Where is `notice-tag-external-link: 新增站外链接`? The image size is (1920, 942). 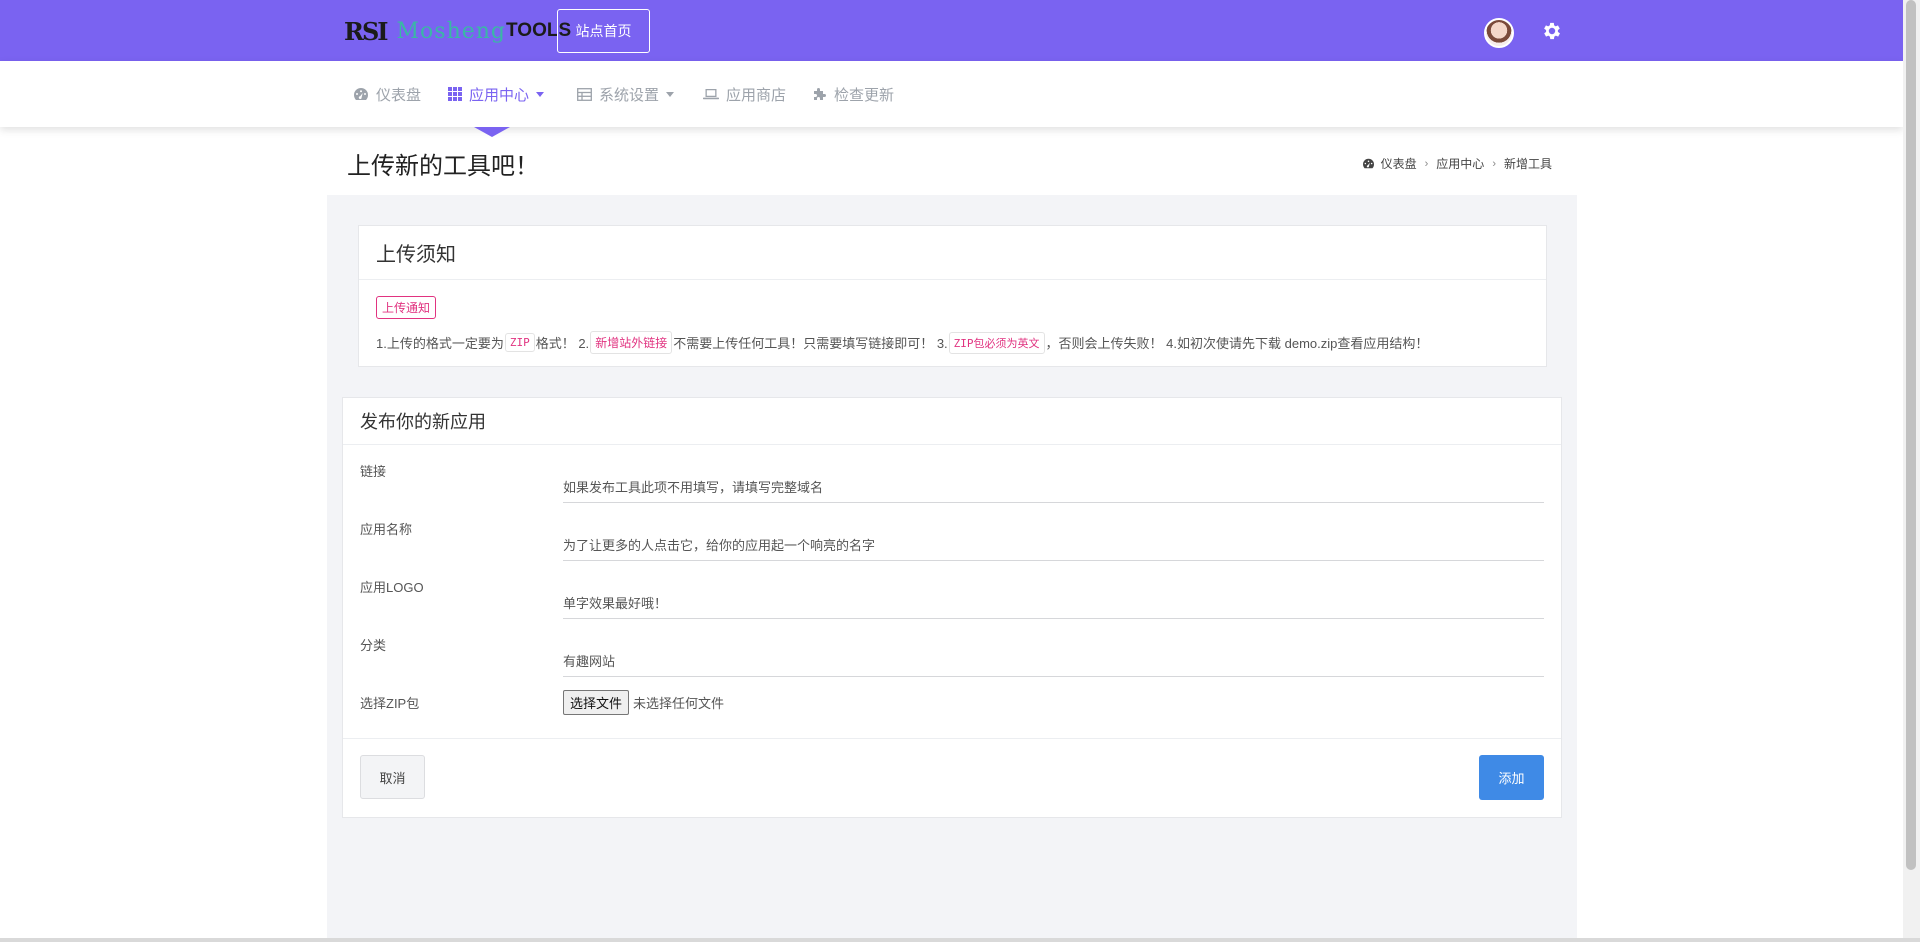
notice-tag-external-link: 新增站外链接 is located at coordinates (631, 342).